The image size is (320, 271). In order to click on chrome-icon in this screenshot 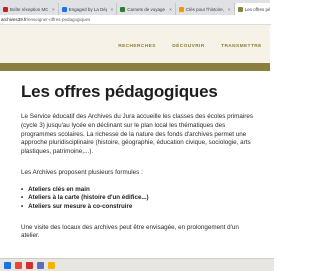, I will do `click(18, 265)`.